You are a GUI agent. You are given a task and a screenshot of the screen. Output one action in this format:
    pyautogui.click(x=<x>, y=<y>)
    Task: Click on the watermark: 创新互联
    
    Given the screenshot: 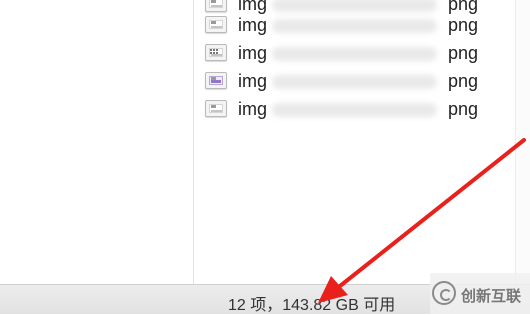 What is the action you would take?
    pyautogui.click(x=480, y=293)
    